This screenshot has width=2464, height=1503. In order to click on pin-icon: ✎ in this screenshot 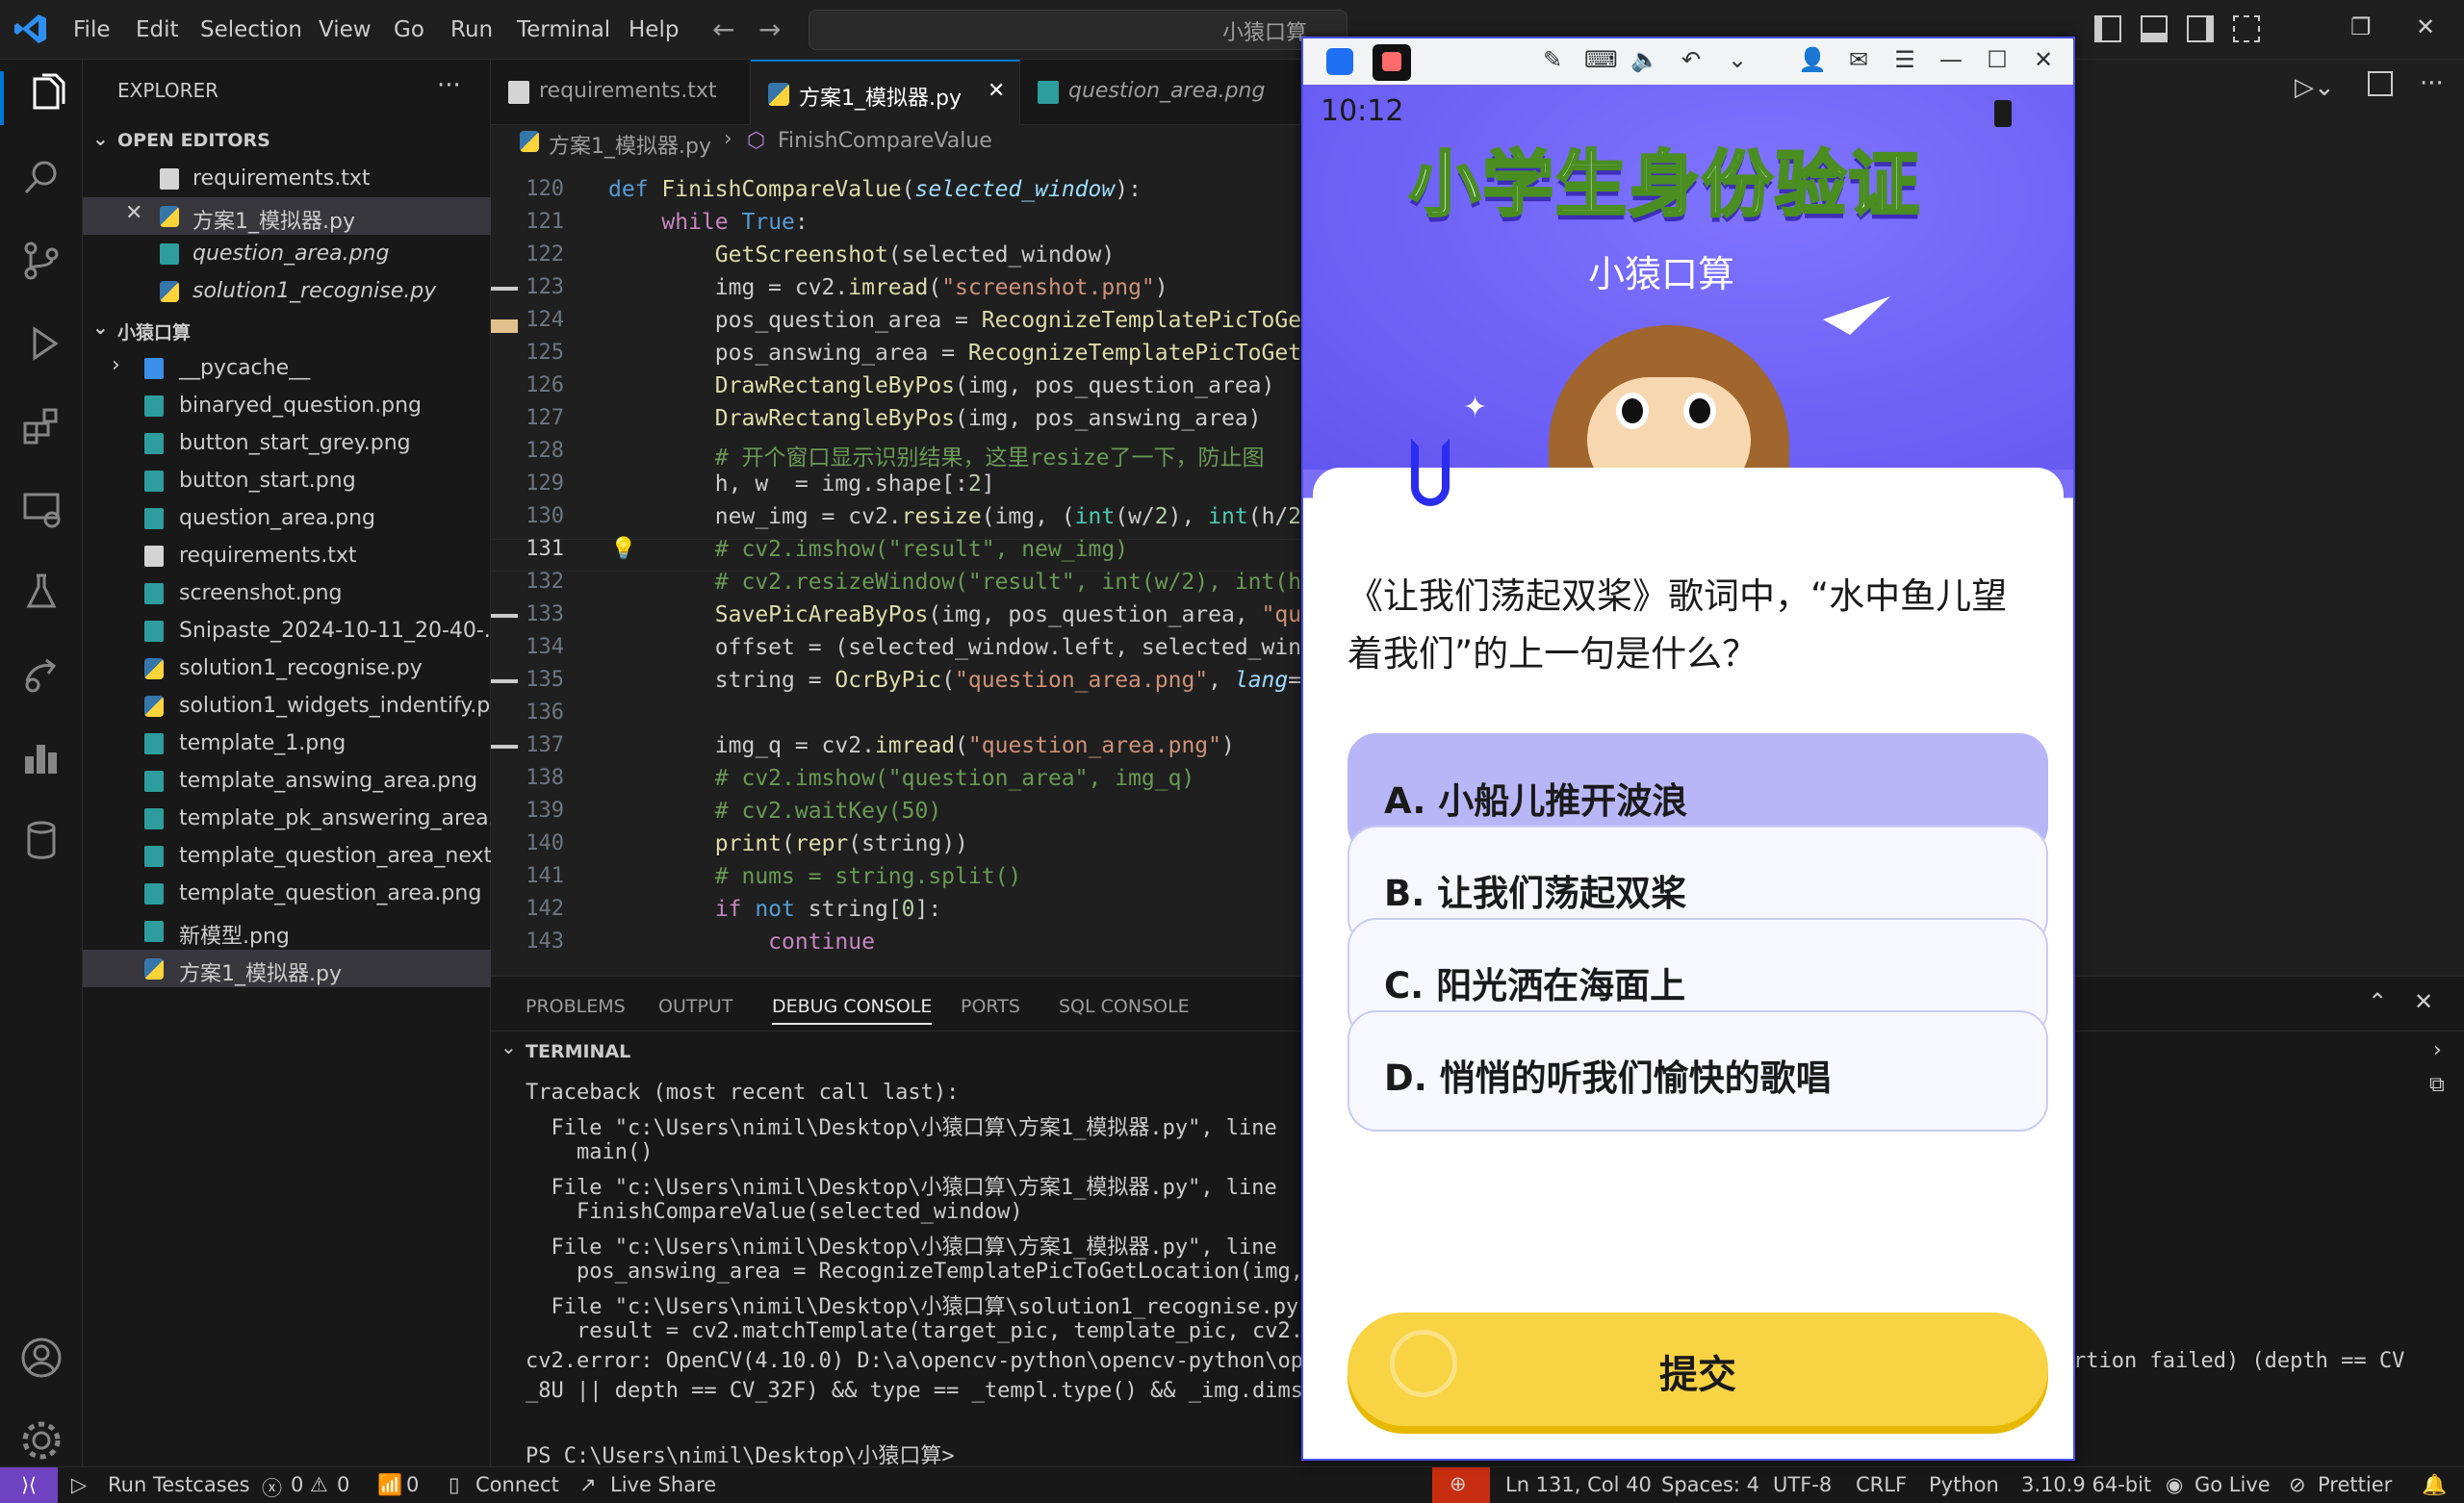, I will do `click(1552, 60)`.